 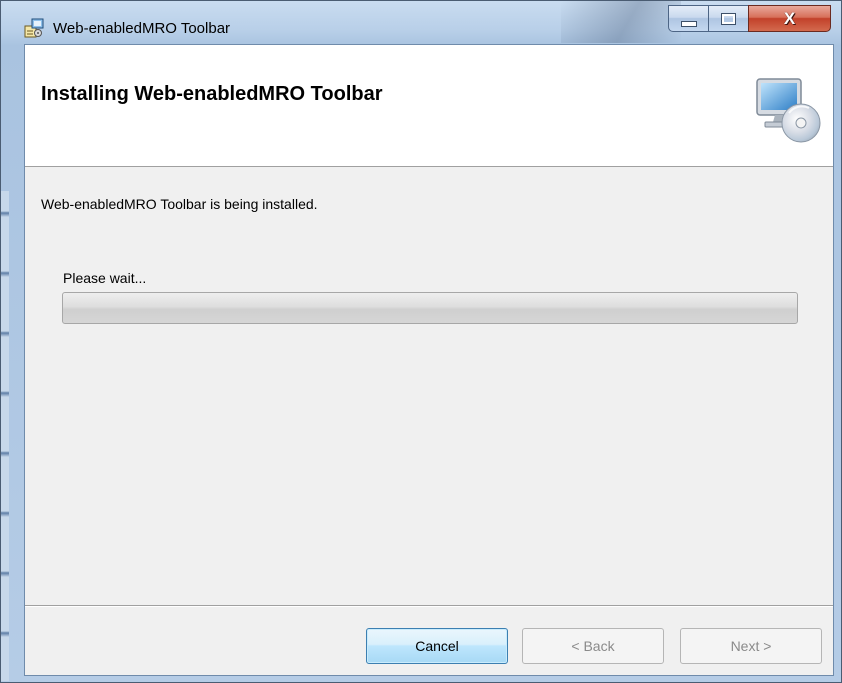 I want to click on installer-app-icon, so click(x=34, y=28).